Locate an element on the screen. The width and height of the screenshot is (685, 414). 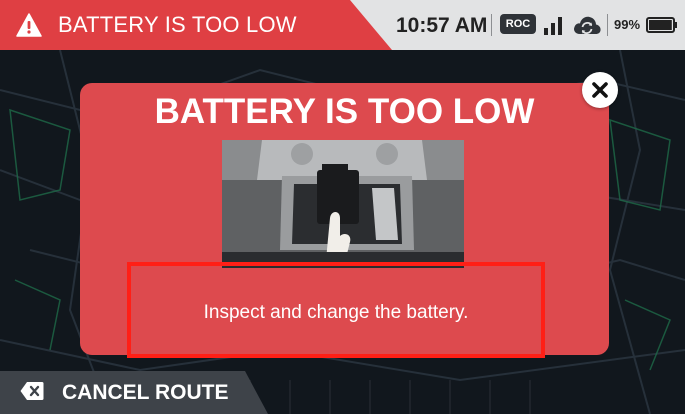
clock: 10:57 AM is located at coordinates (442, 25).